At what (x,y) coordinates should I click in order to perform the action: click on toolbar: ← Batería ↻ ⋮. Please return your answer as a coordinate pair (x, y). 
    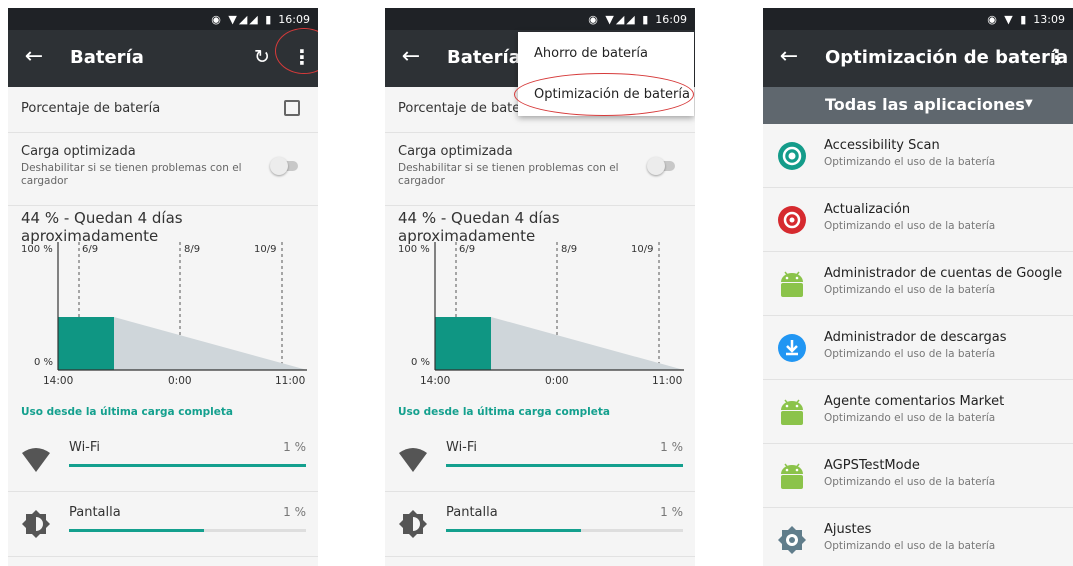
    Looking at the image, I should click on (163, 58).